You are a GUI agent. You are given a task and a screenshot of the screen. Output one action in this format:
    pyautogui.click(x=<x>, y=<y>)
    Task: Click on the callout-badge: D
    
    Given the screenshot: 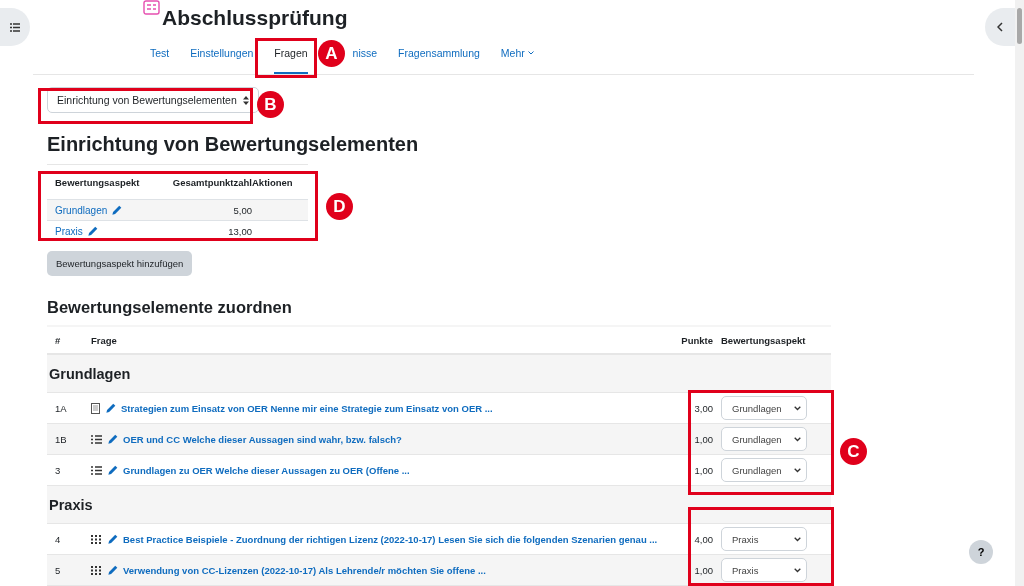 What is the action you would take?
    pyautogui.click(x=339, y=206)
    